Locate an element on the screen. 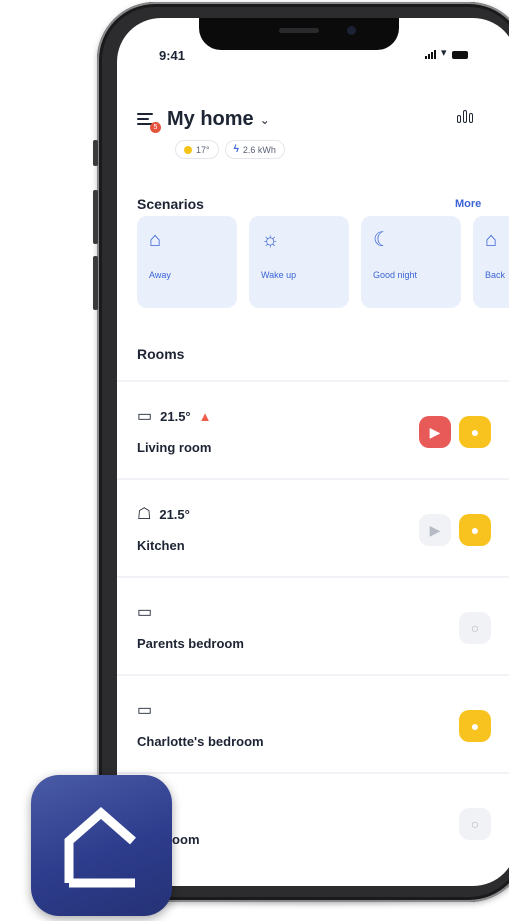 This screenshot has width=509, height=921. home-chips: 17° ϟ 2.6 kWh is located at coordinates (230, 149).